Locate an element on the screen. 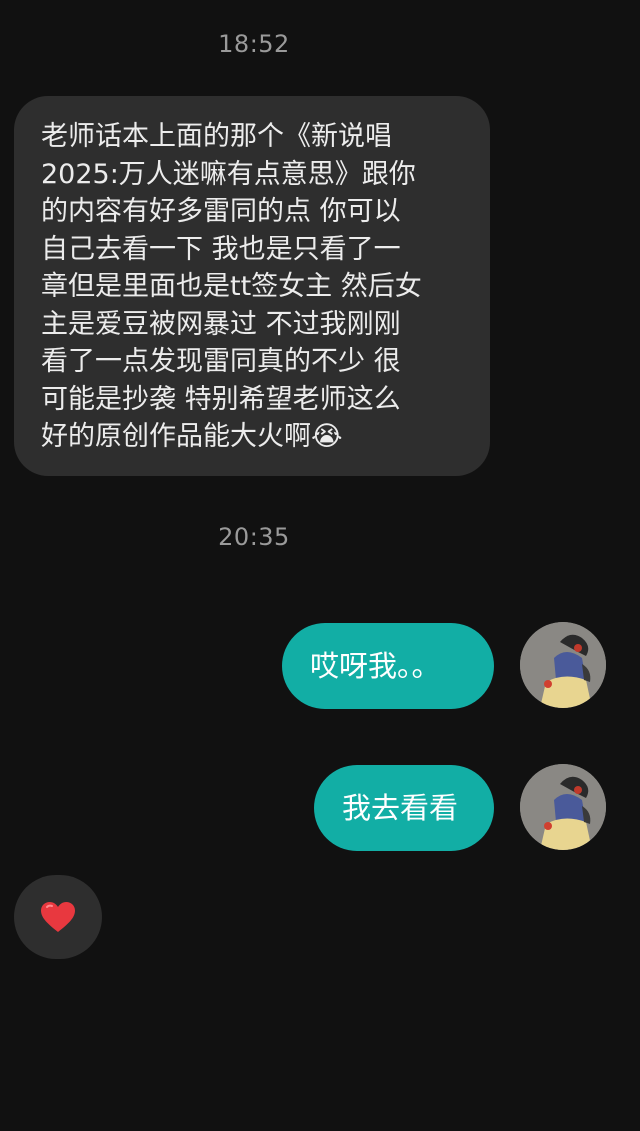 The width and height of the screenshot is (640, 1131). message-line: 主是爱豆被网暴过 不过我刚刚 is located at coordinates (221, 324).